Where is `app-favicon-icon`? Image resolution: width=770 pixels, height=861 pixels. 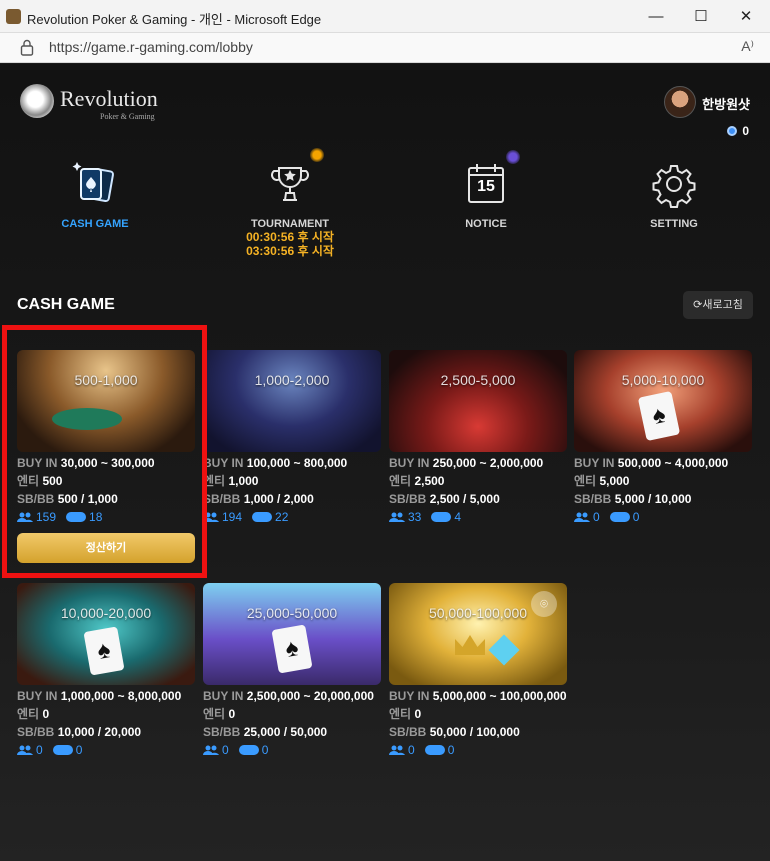 app-favicon-icon is located at coordinates (13, 16).